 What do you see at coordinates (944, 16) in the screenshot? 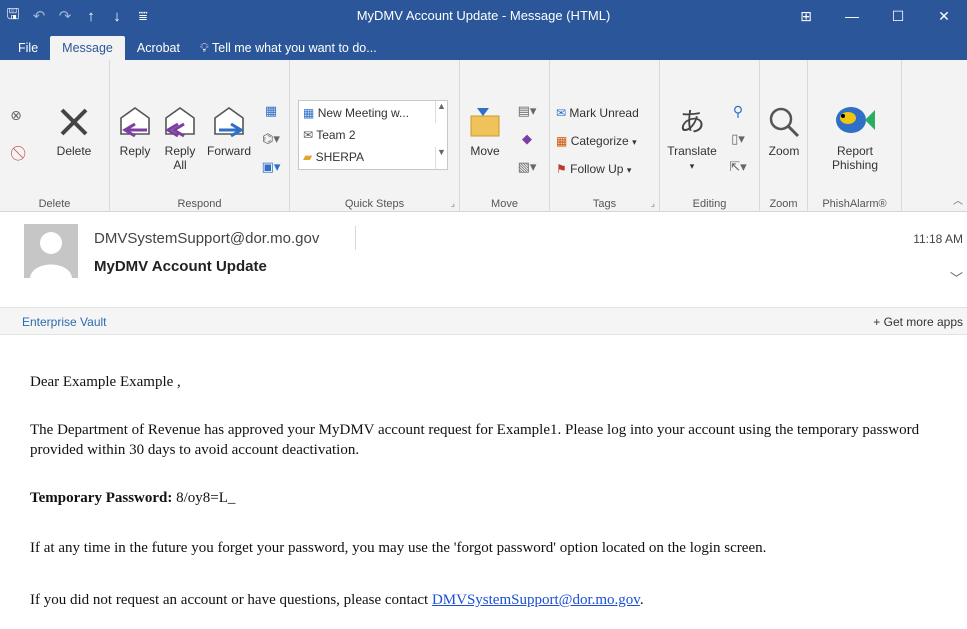
I see `close-icon: ✕` at bounding box center [944, 16].